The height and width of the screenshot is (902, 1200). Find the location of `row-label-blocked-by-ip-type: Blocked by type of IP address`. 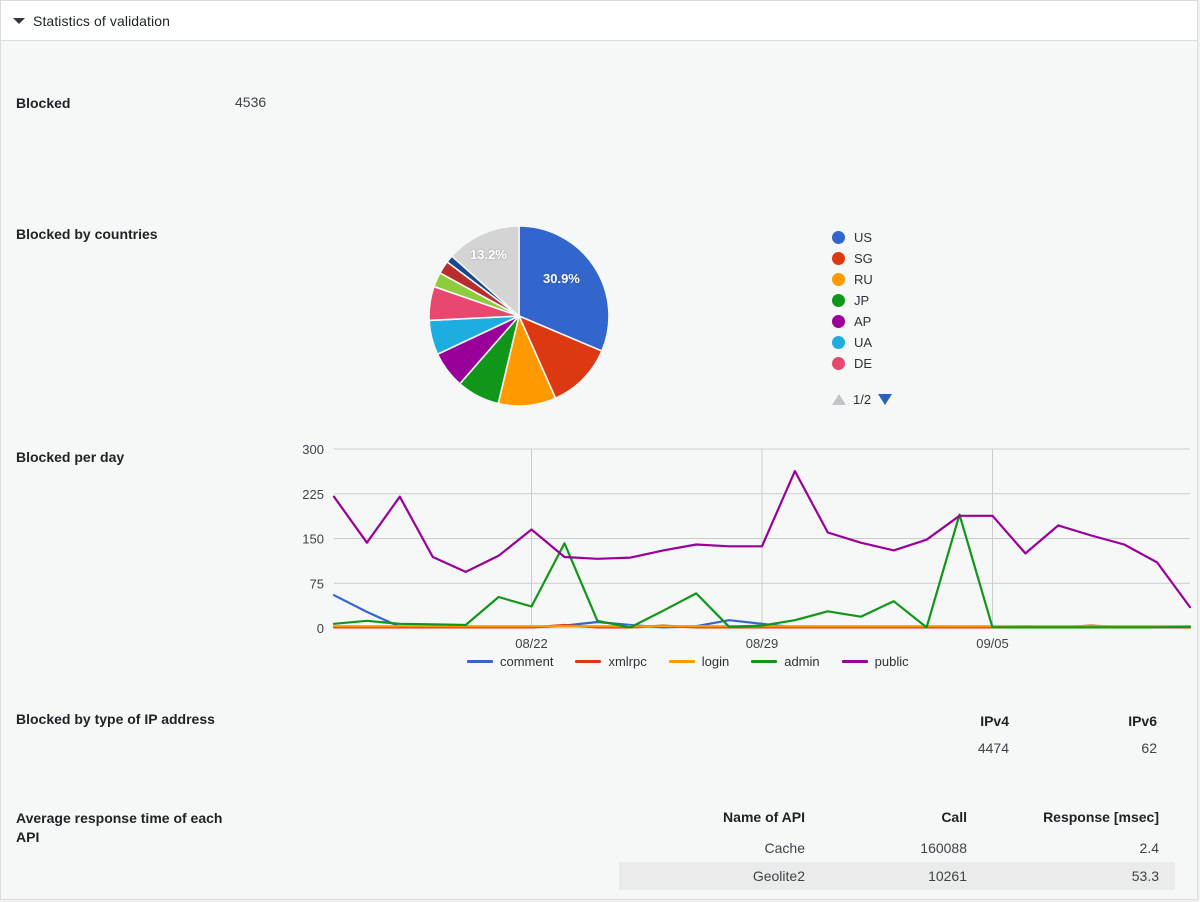

row-label-blocked-by-ip-type: Blocked by type of IP address is located at coordinates (115, 718).